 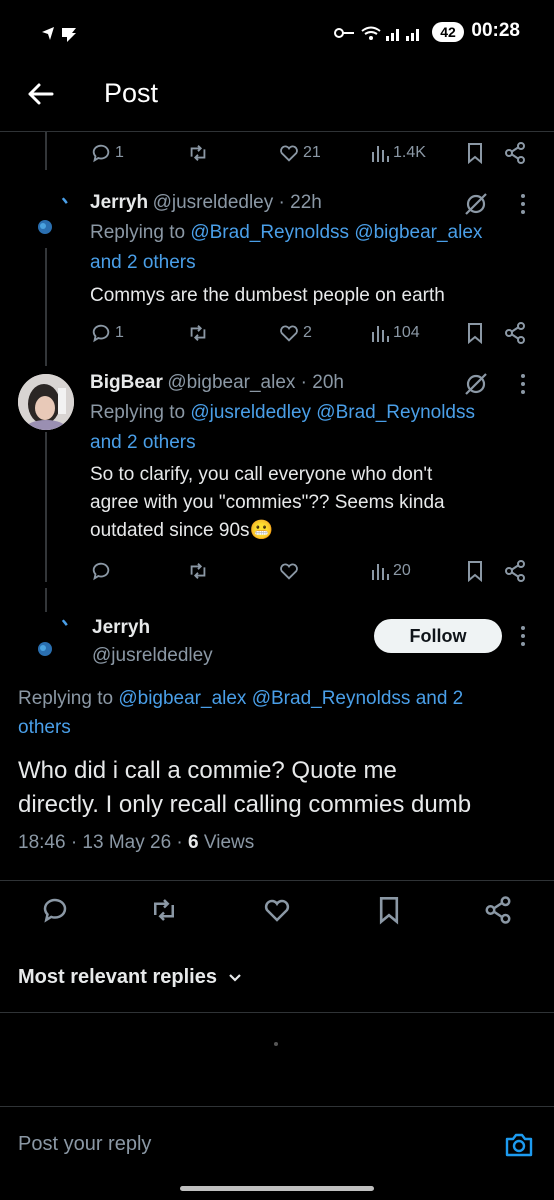 What do you see at coordinates (103, 842) in the screenshot?
I see `timestamp: 18:46 · 13 May 26 ·` at bounding box center [103, 842].